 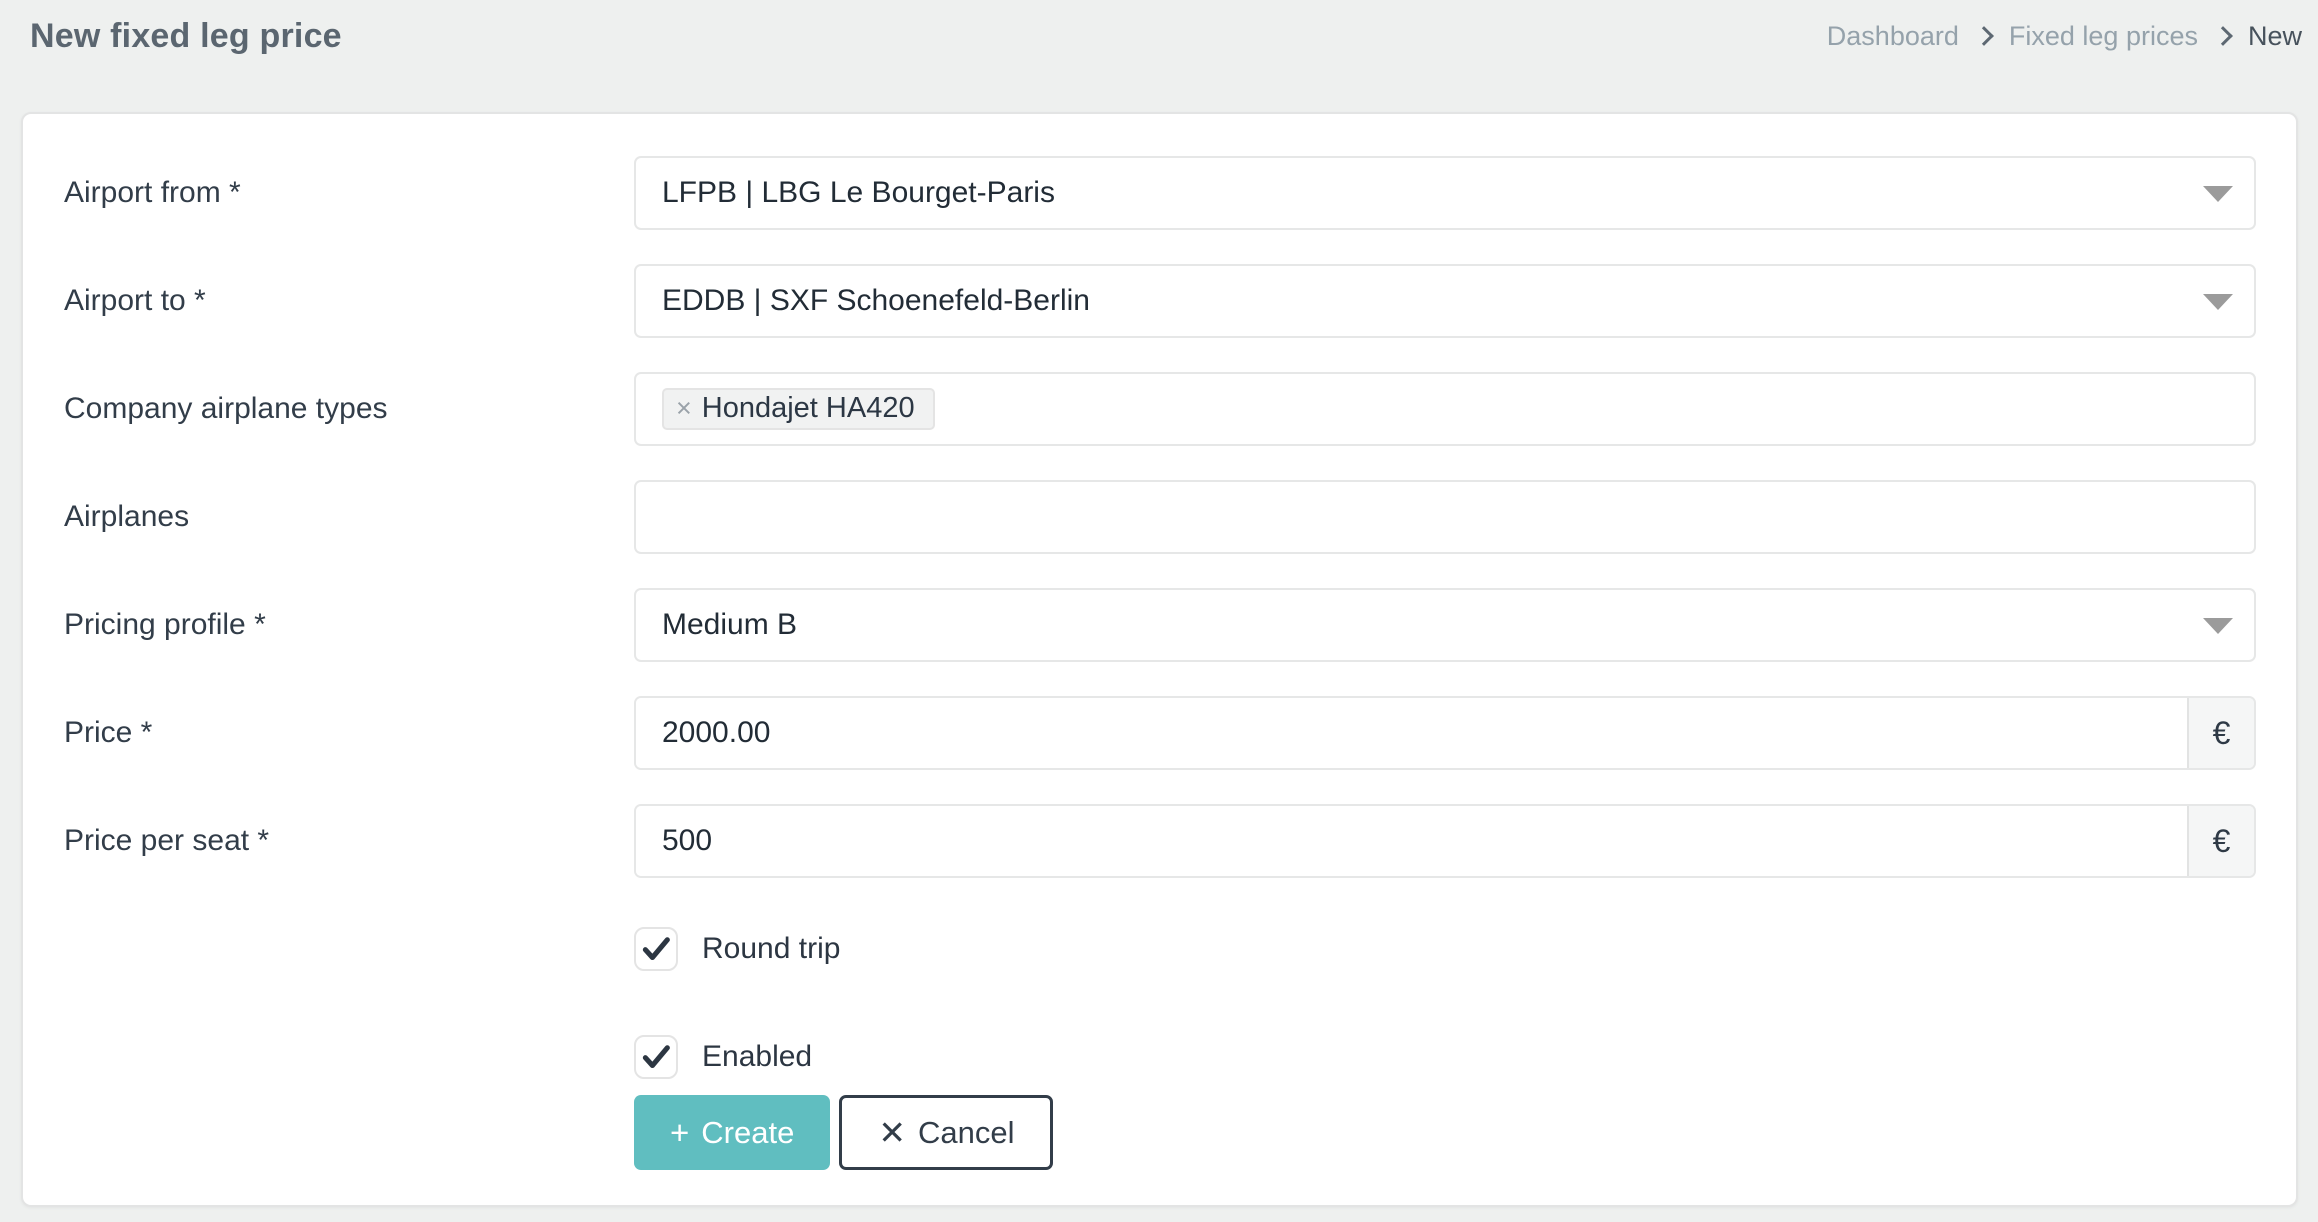 I want to click on price-currency-addon: €, so click(x=2220, y=733).